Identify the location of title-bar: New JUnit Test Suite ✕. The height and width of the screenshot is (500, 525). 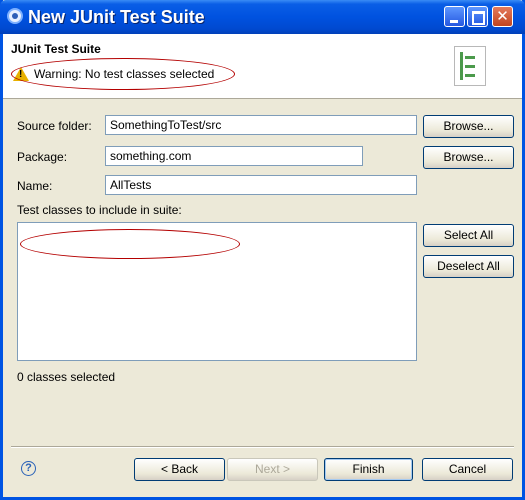
(262, 17).